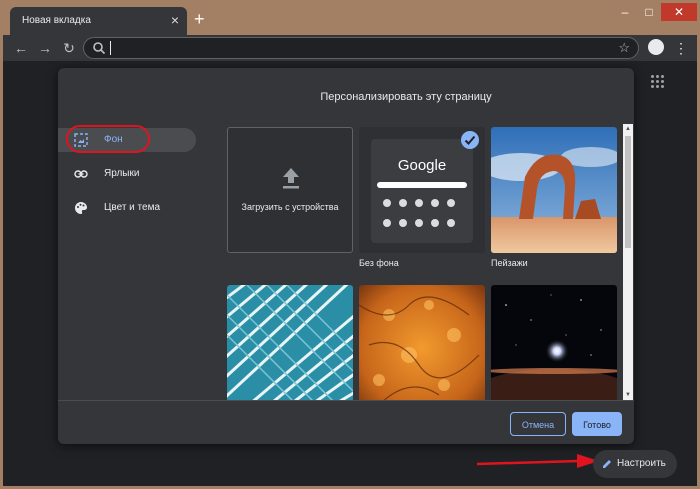  Describe the element at coordinates (99, 48) in the screenshot. I see `search-icon` at that location.